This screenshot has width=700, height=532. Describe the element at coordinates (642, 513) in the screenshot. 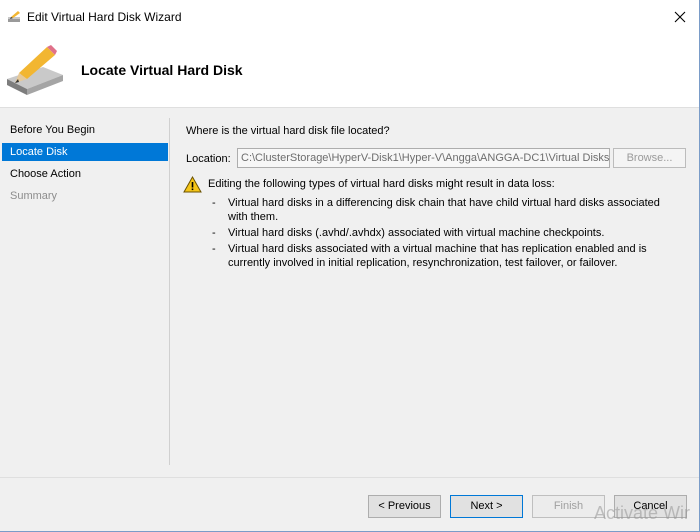

I see `activation-watermark: Activate Wir` at that location.